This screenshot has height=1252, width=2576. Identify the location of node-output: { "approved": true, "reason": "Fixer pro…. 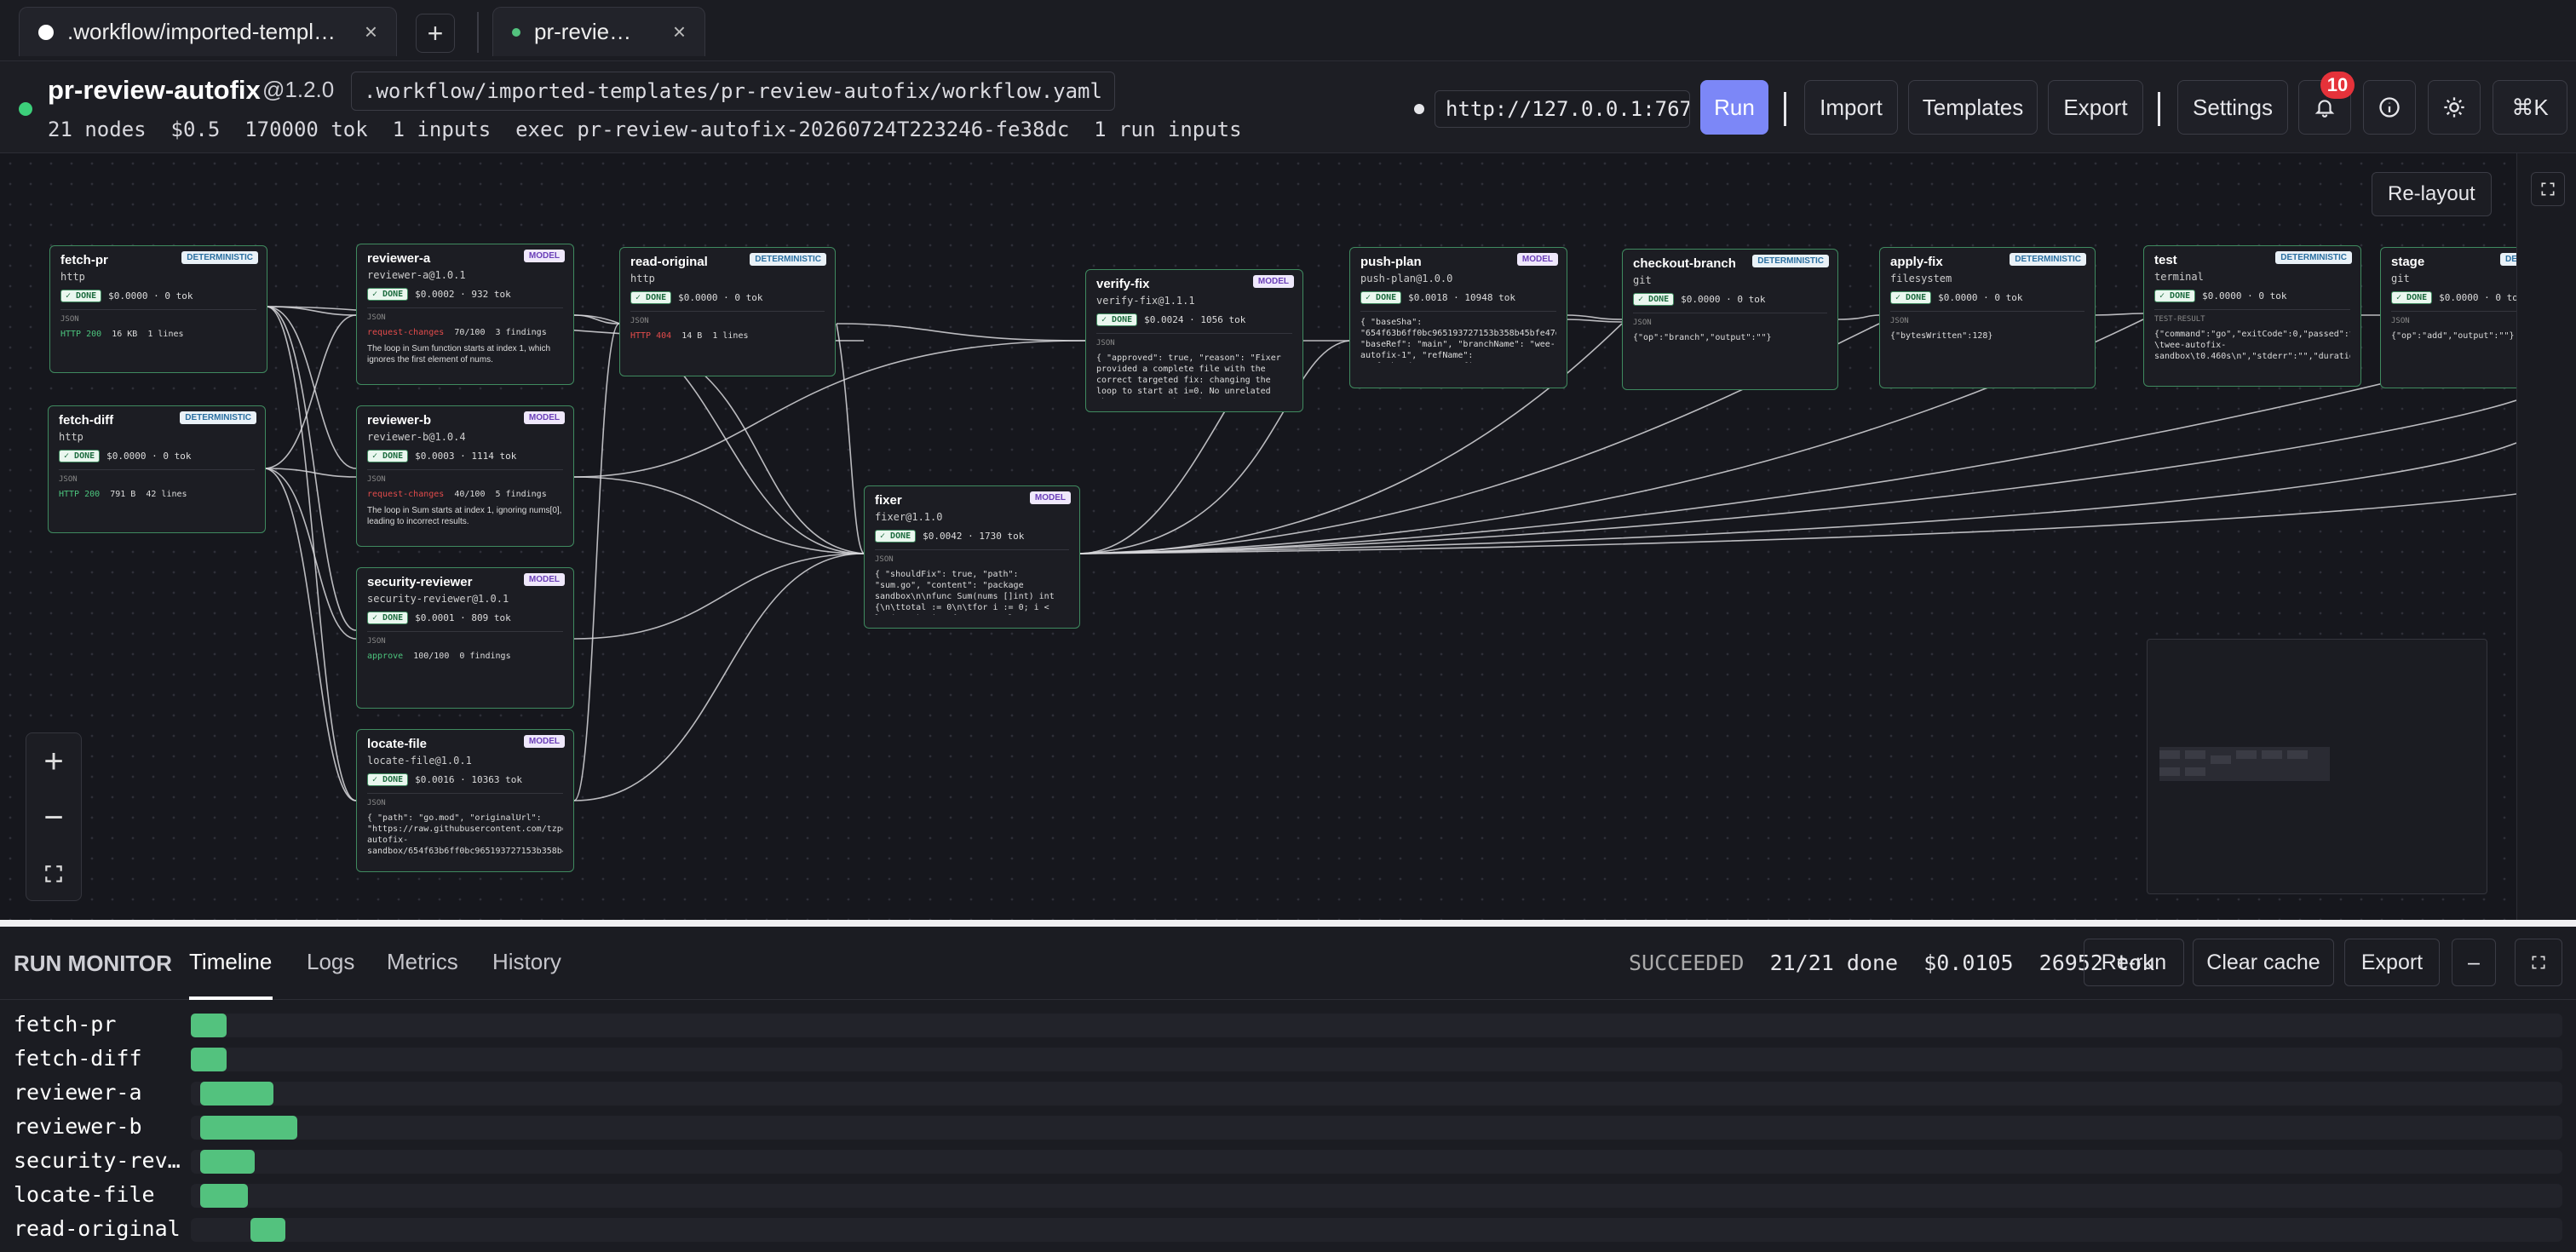
(1194, 376).